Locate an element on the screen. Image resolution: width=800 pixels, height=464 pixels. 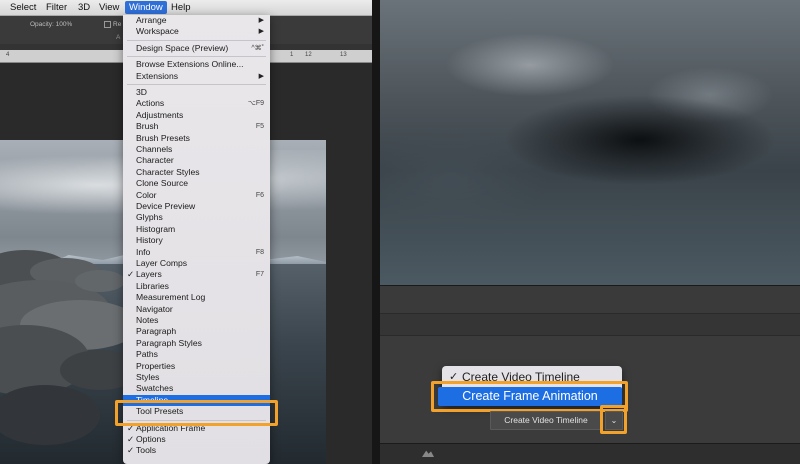
ruler-tick: 4 is located at coordinates (8, 55).